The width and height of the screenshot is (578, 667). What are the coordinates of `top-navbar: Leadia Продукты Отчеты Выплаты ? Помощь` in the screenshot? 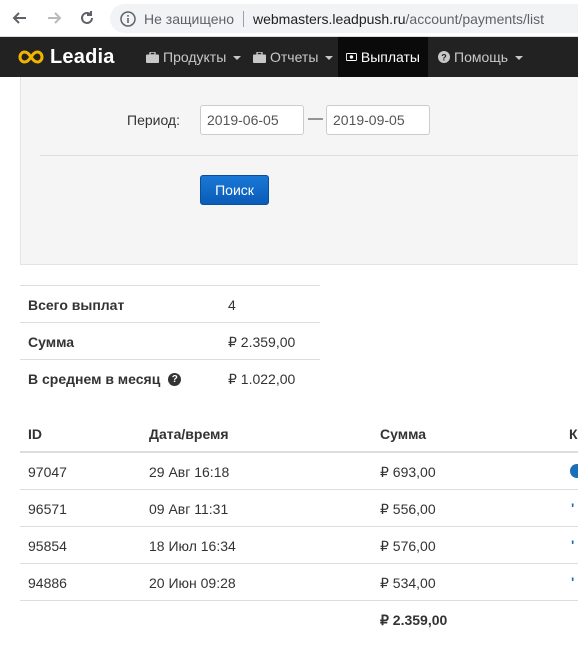 It's located at (289, 57).